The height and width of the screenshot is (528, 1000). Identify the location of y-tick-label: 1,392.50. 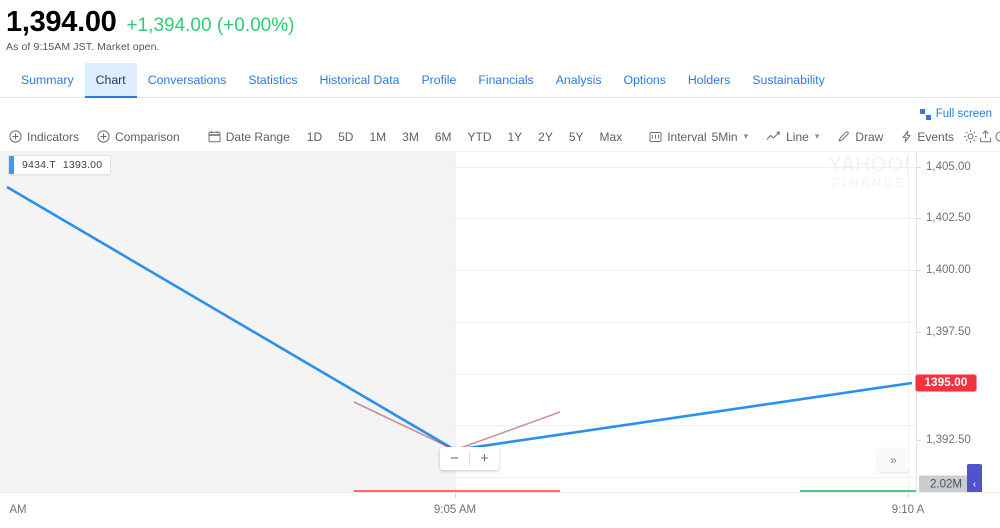
(944, 440).